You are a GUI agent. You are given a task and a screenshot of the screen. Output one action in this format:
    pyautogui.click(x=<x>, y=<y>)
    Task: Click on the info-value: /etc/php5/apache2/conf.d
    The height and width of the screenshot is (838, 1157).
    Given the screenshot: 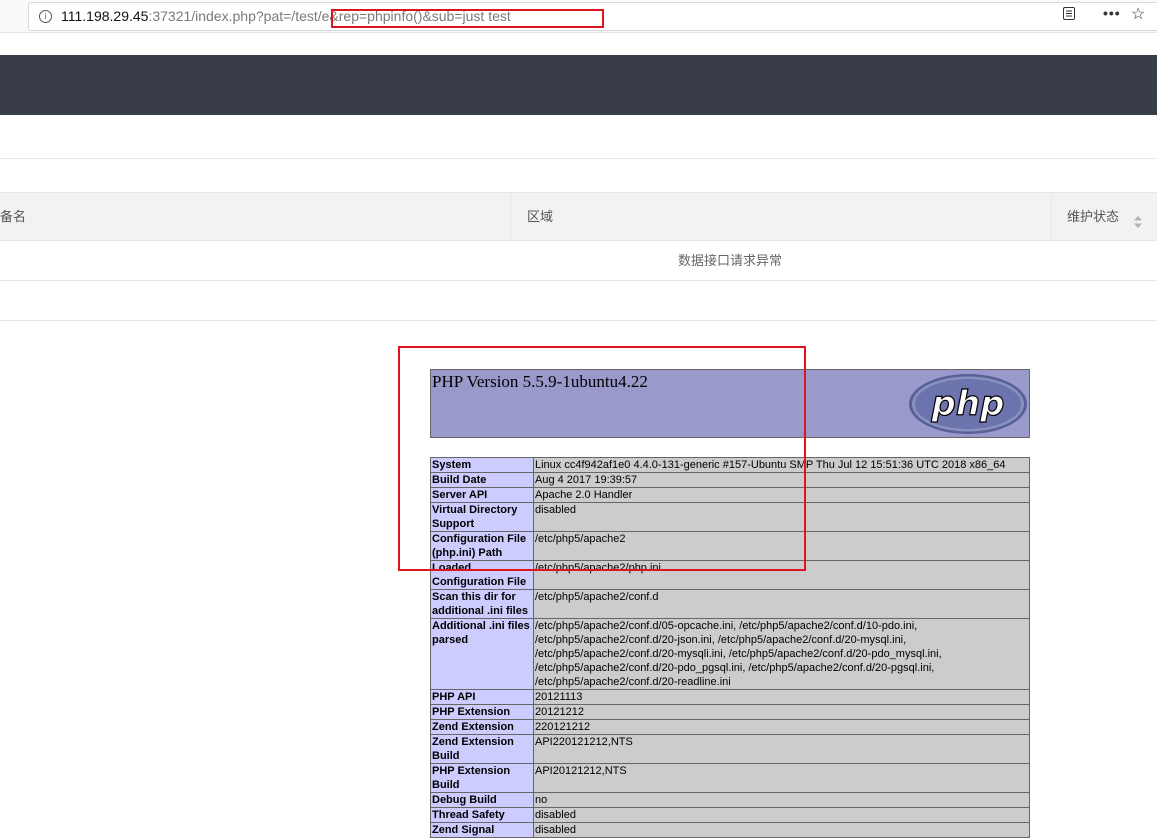 What is the action you would take?
    pyautogui.click(x=781, y=604)
    